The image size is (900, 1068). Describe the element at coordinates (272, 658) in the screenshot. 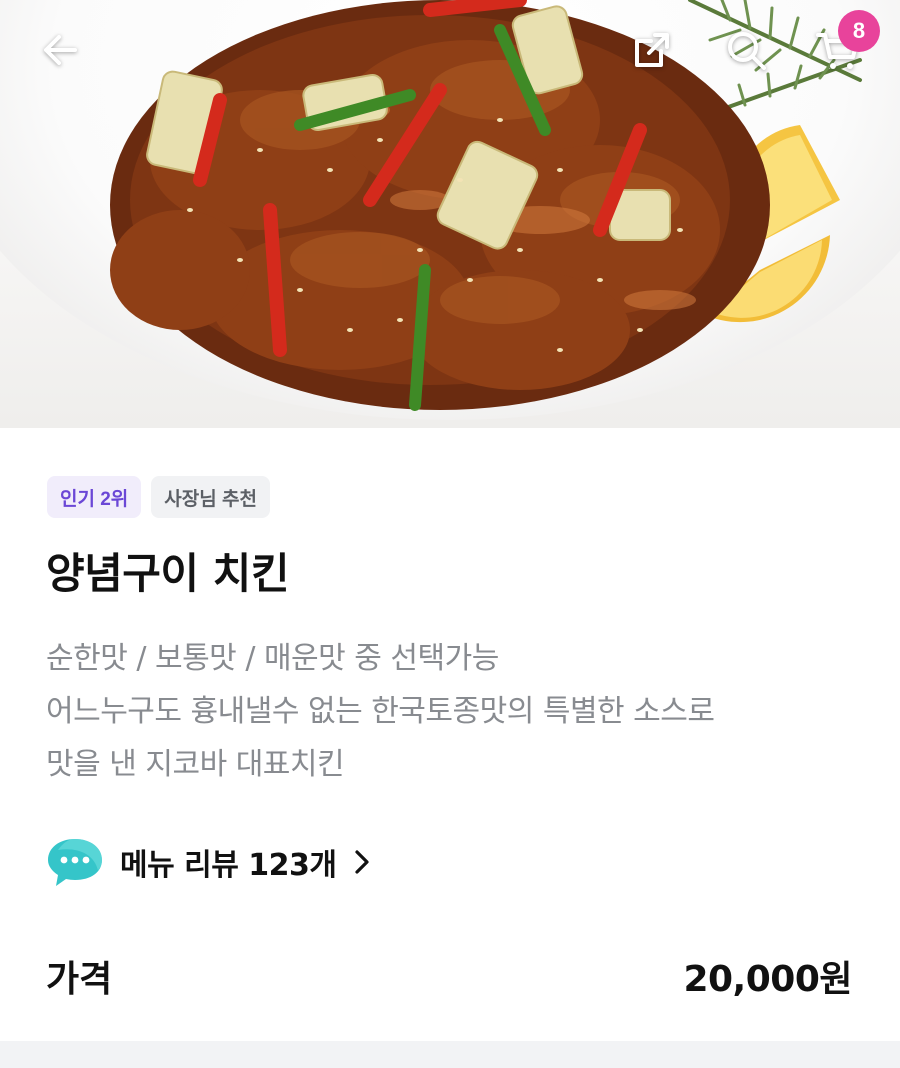

I see `description-line: 순한맛 / 보통맛 / 매운맛 중 선택가능` at that location.